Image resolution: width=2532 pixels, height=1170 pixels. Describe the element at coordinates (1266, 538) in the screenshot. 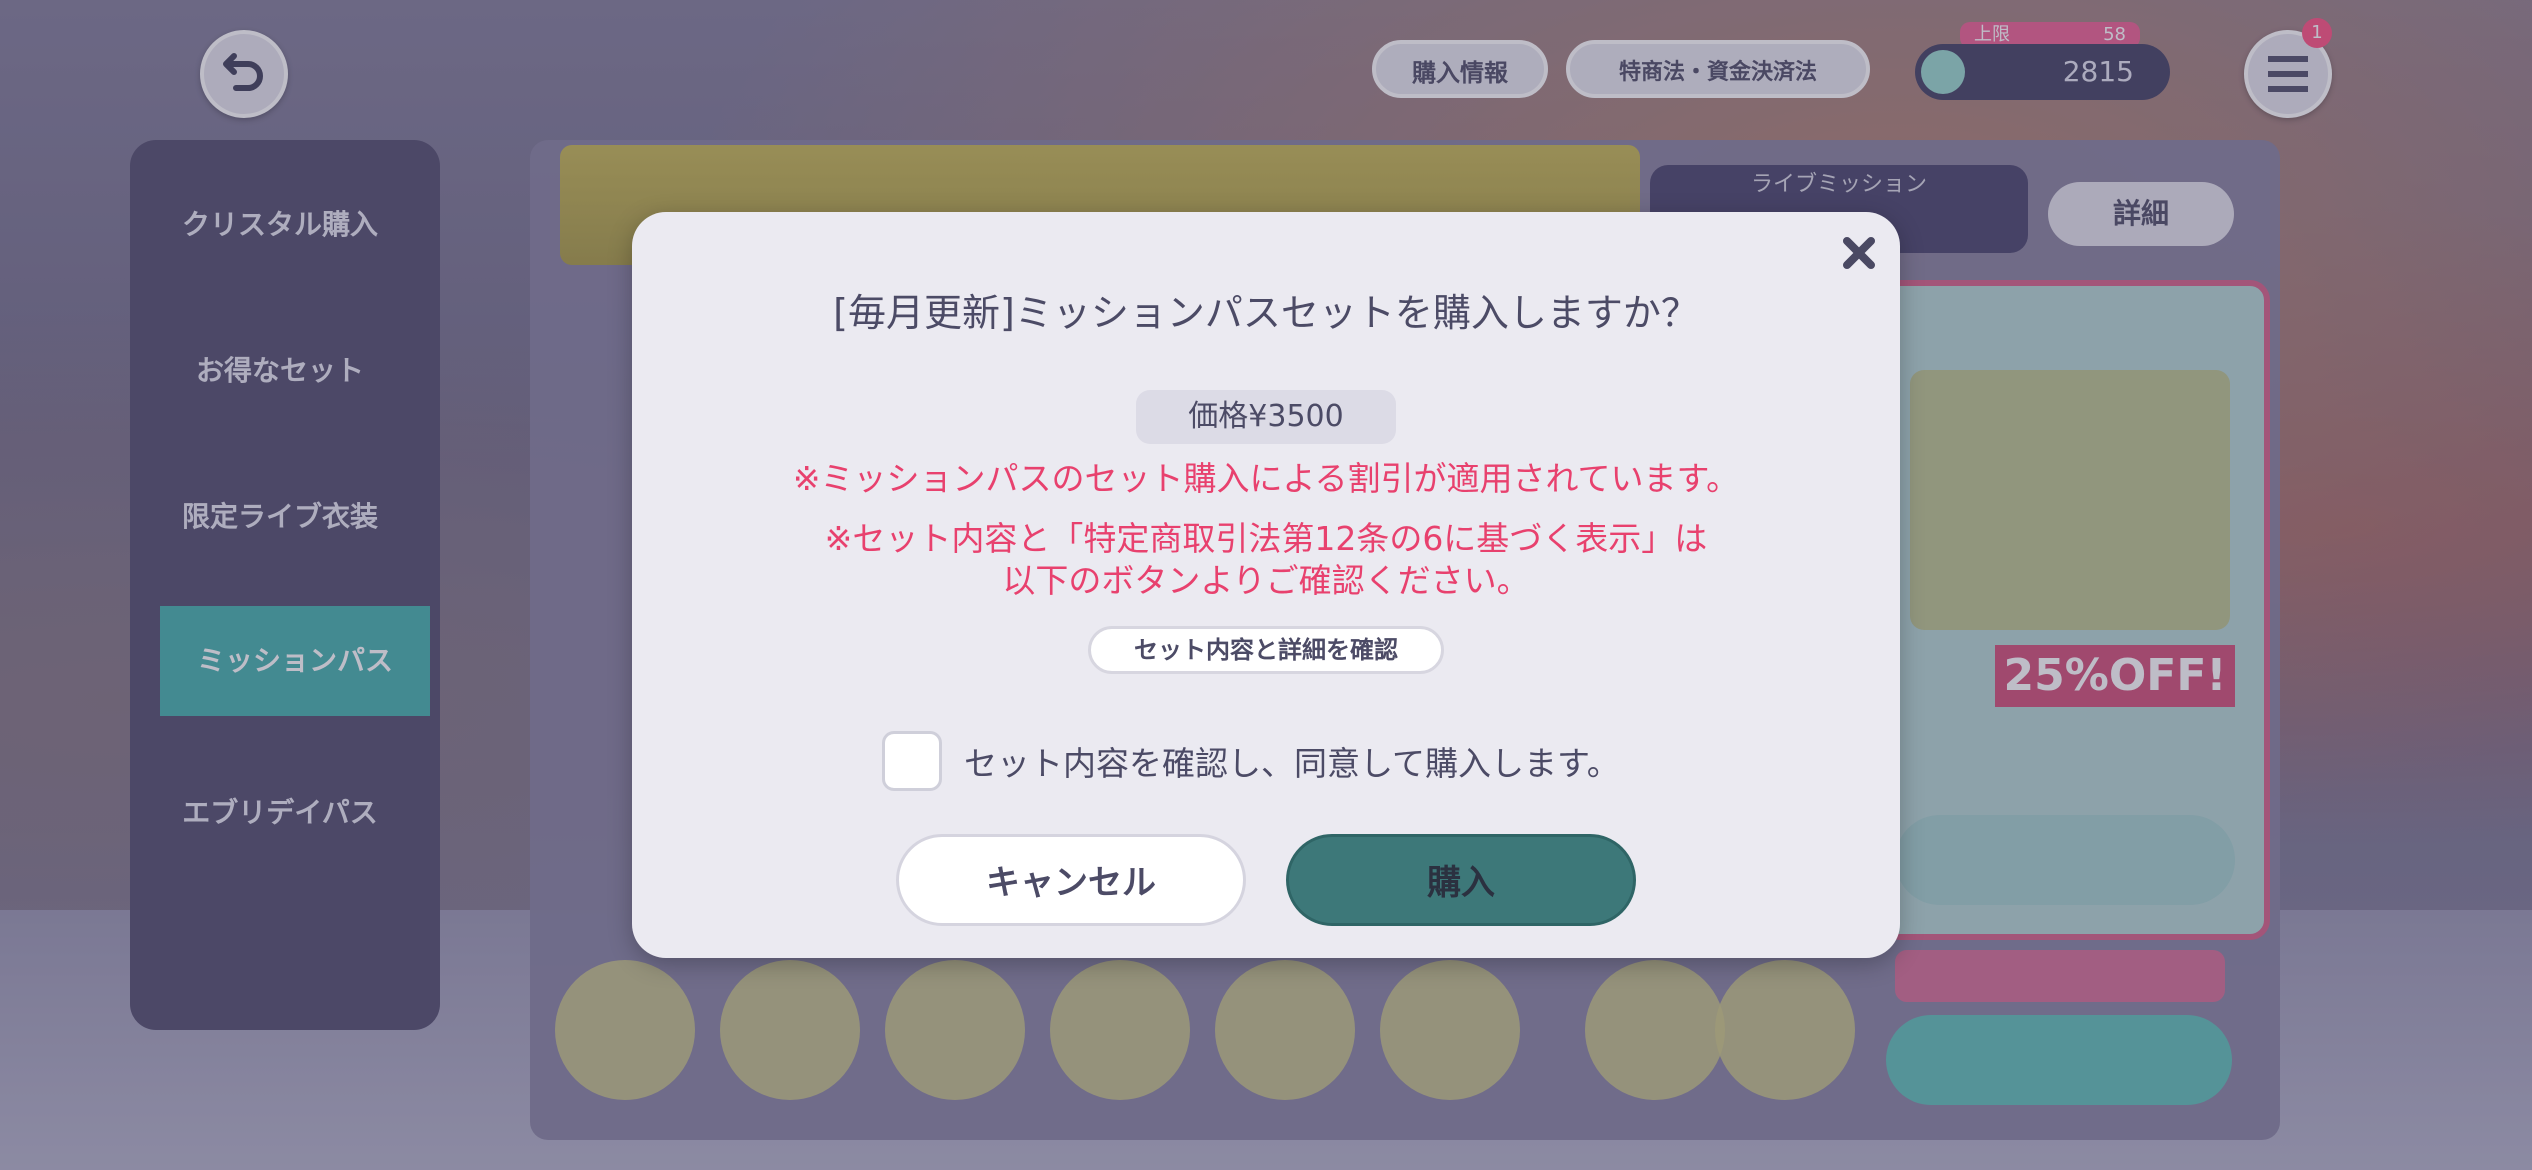

I see `legal-note-line1: ※セット内容と「特定商取引法第12条の6に基づく表示」は` at that location.